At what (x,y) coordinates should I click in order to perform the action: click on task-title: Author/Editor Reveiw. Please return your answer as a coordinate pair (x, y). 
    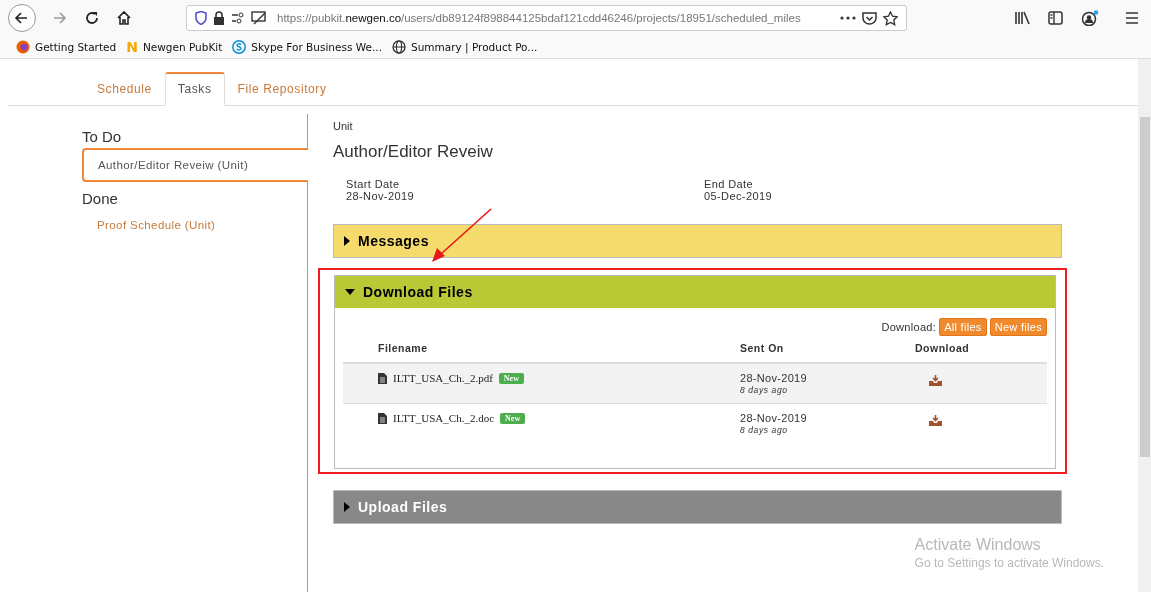
    Looking at the image, I should click on (413, 152).